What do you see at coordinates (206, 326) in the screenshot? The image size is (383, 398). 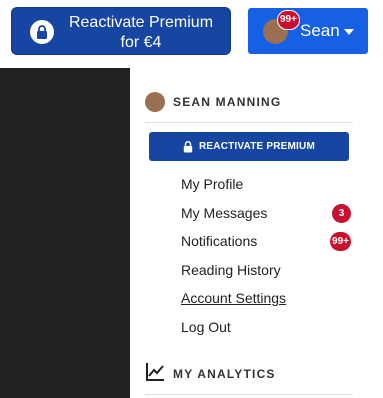 I see `menu-item-label: Log Out` at bounding box center [206, 326].